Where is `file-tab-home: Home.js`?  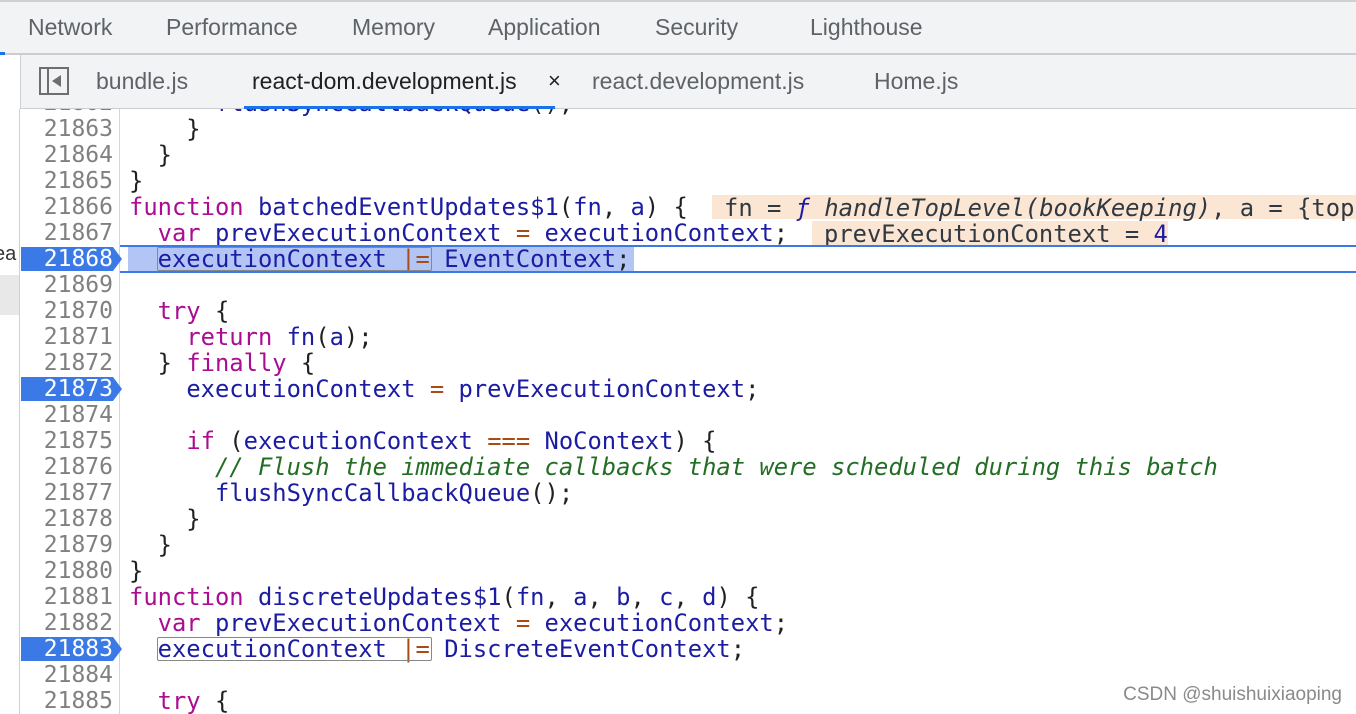
file-tab-home: Home.js is located at coordinates (916, 81).